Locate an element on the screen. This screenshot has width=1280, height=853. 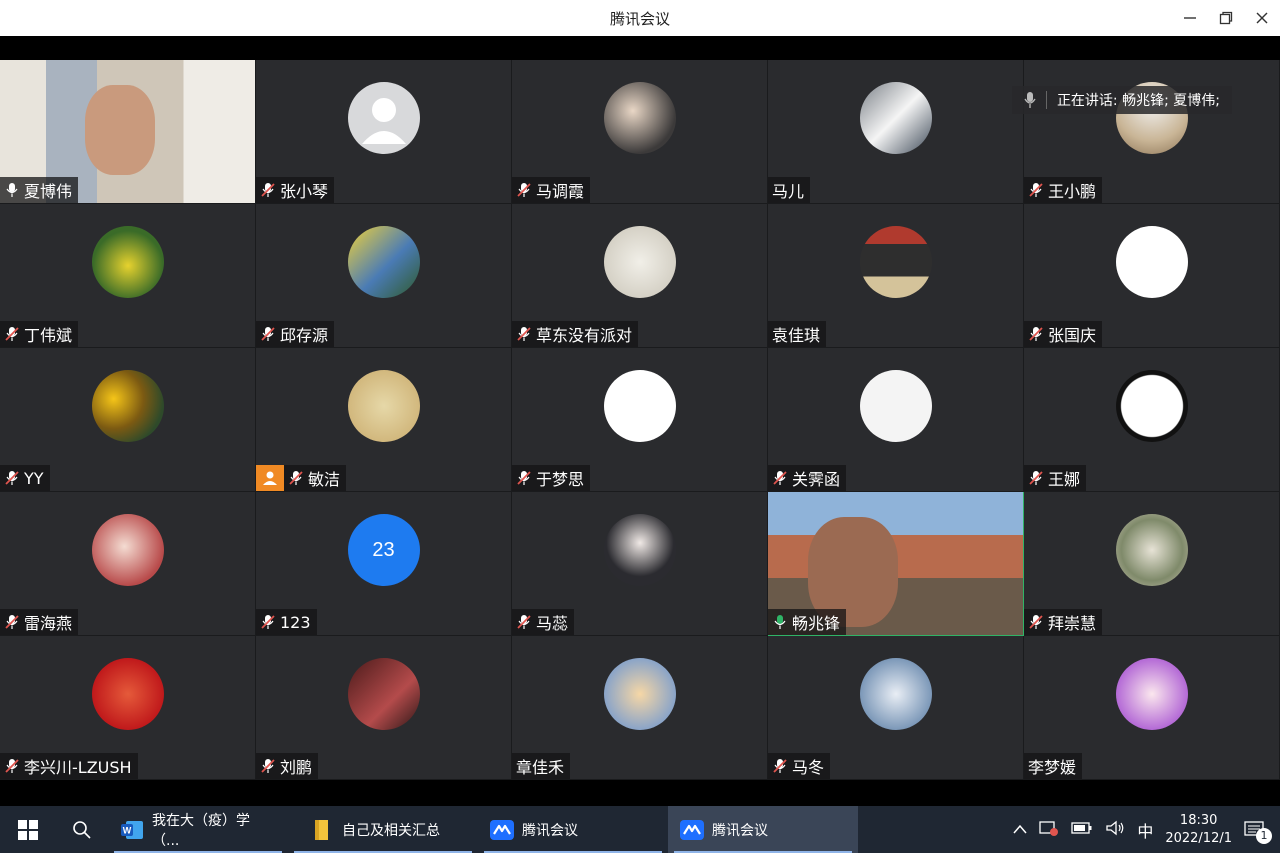
participant-name: 李梦媛 is located at coordinates (1052, 767).